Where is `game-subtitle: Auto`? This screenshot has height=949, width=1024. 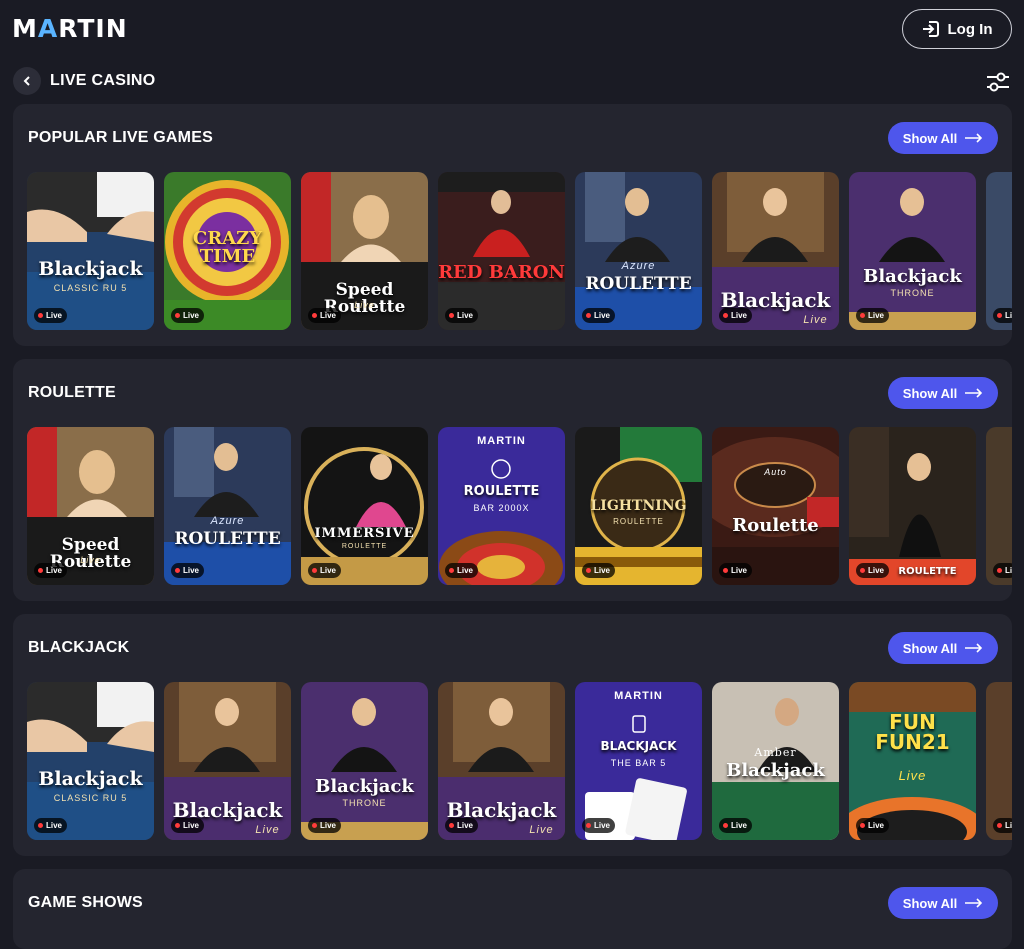
game-subtitle: Auto is located at coordinates (775, 472).